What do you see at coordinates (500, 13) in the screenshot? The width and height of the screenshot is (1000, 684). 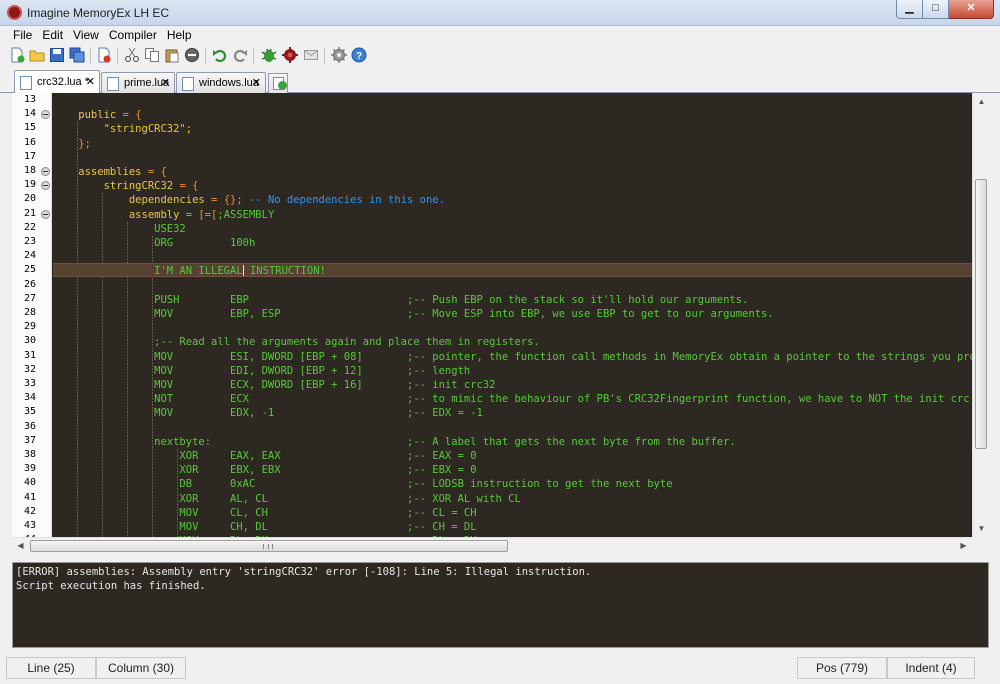 I see `title-bar: Imagine MemoryEx LH EC ▁ □ ✕` at bounding box center [500, 13].